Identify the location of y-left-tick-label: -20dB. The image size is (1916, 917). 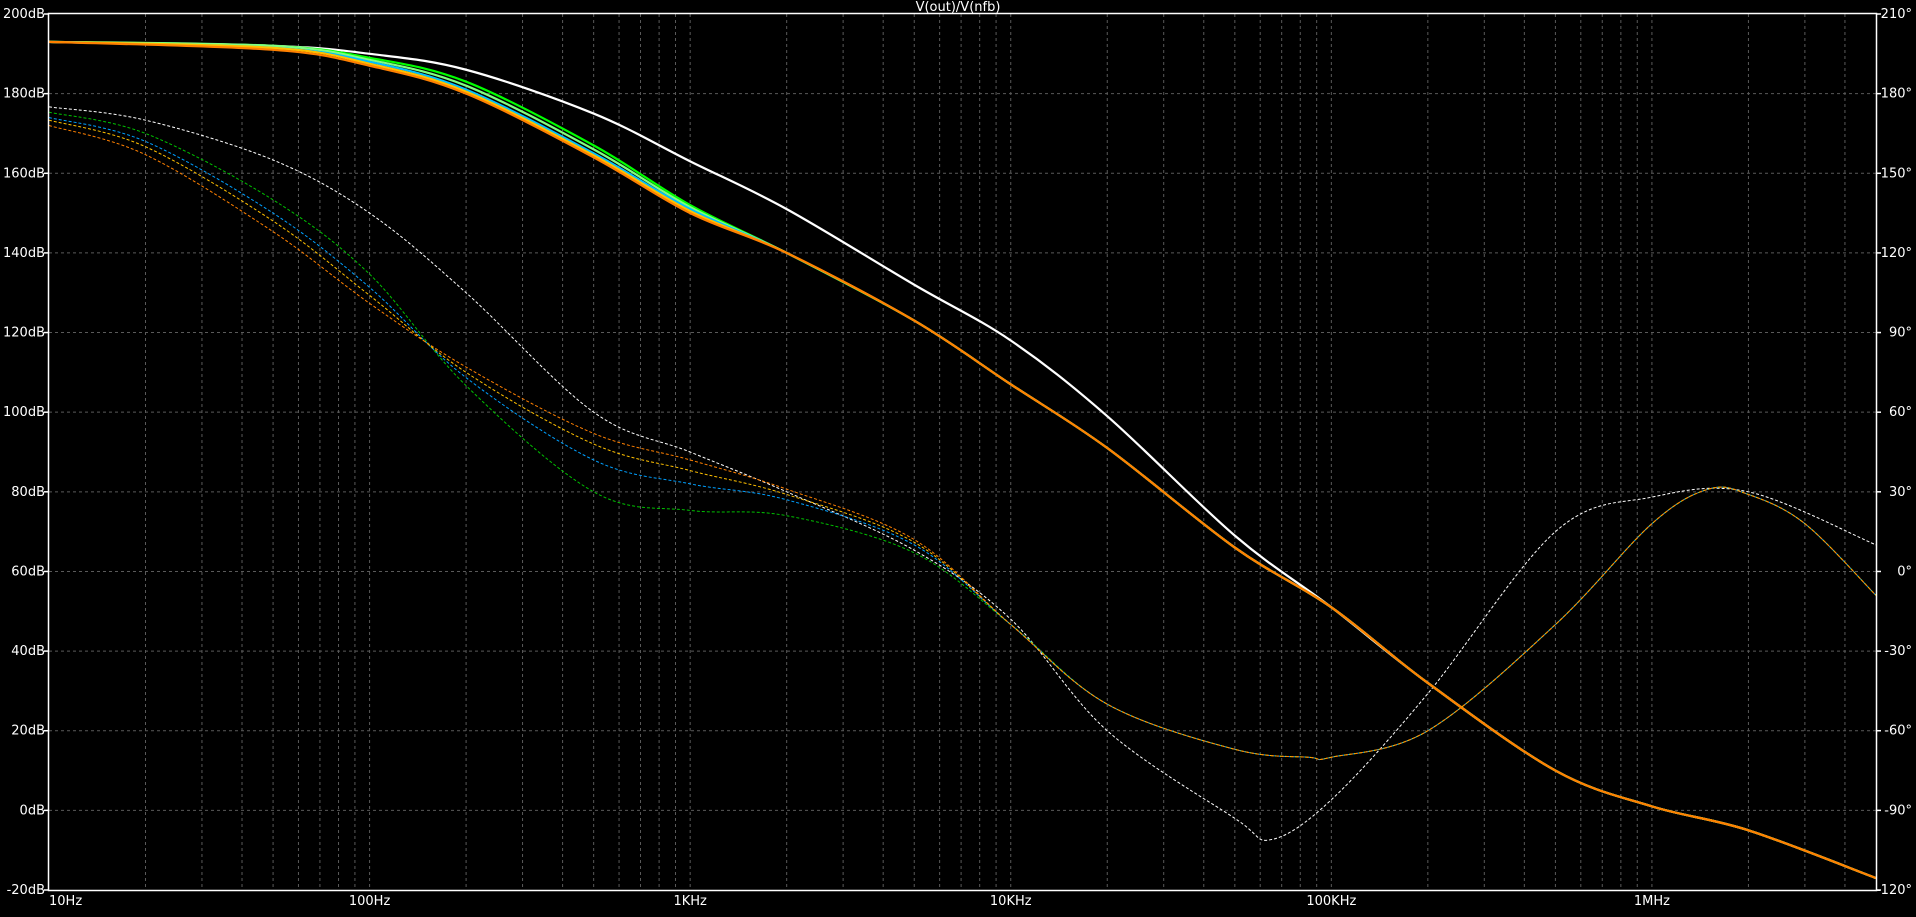
(26, 890).